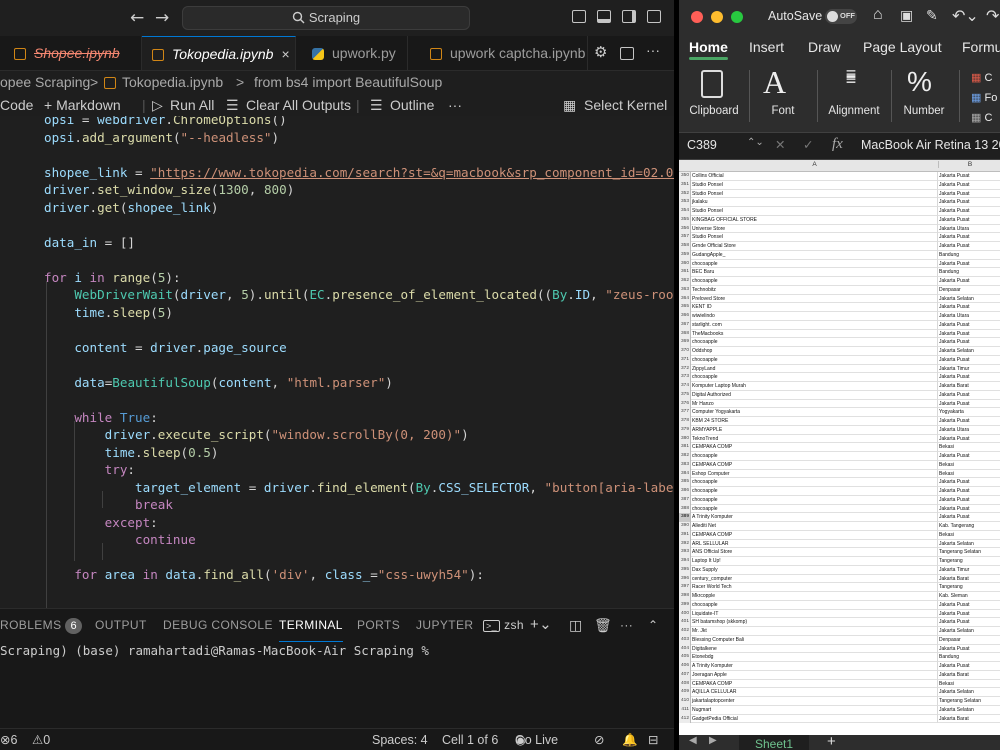 The width and height of the screenshot is (1000, 750). Describe the element at coordinates (814, 412) in the screenshot. I see `cell-store-name: Computer Yogyakarta` at that location.